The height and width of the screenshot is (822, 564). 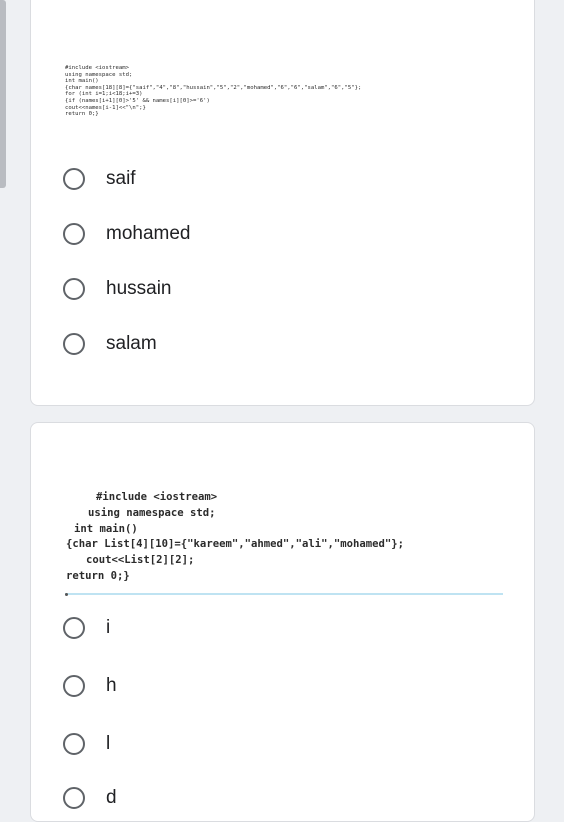 What do you see at coordinates (131, 343) in the screenshot?
I see `option-label: salam` at bounding box center [131, 343].